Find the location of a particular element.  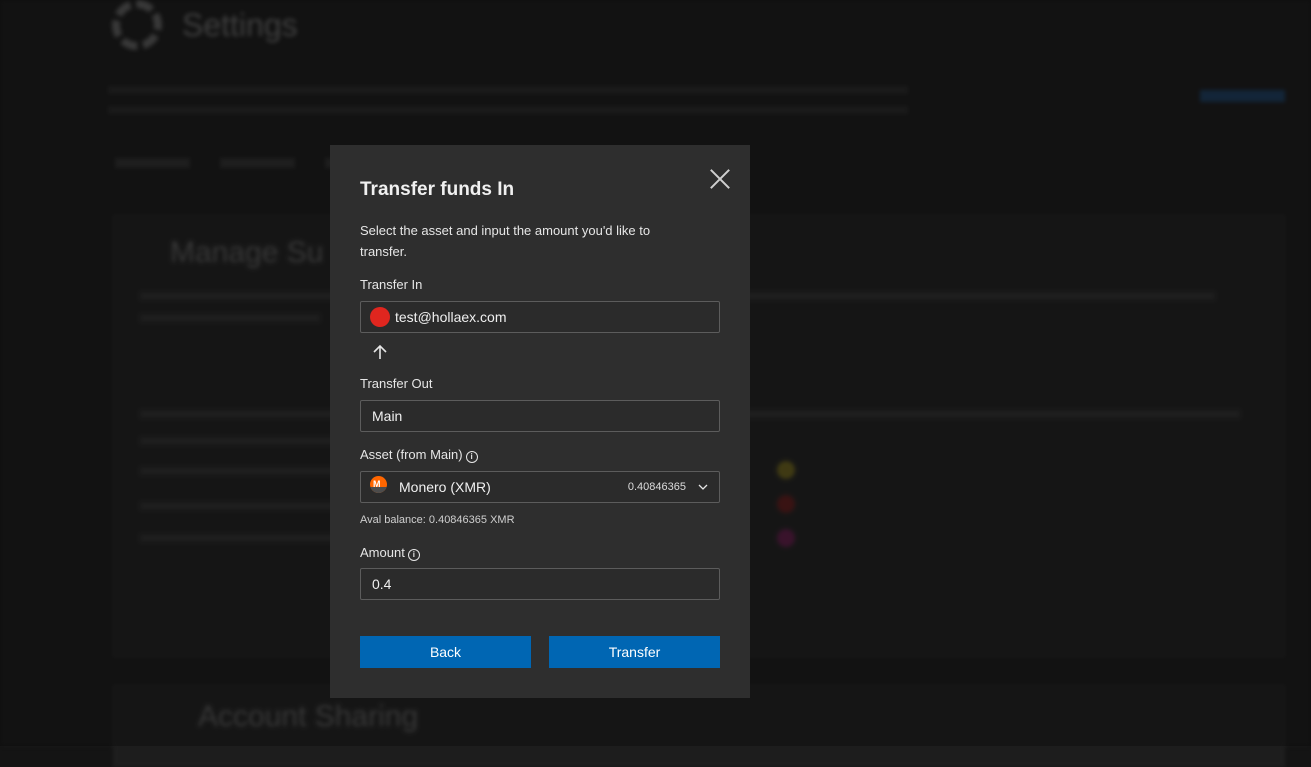

amount-input: 0.4 is located at coordinates (540, 584).